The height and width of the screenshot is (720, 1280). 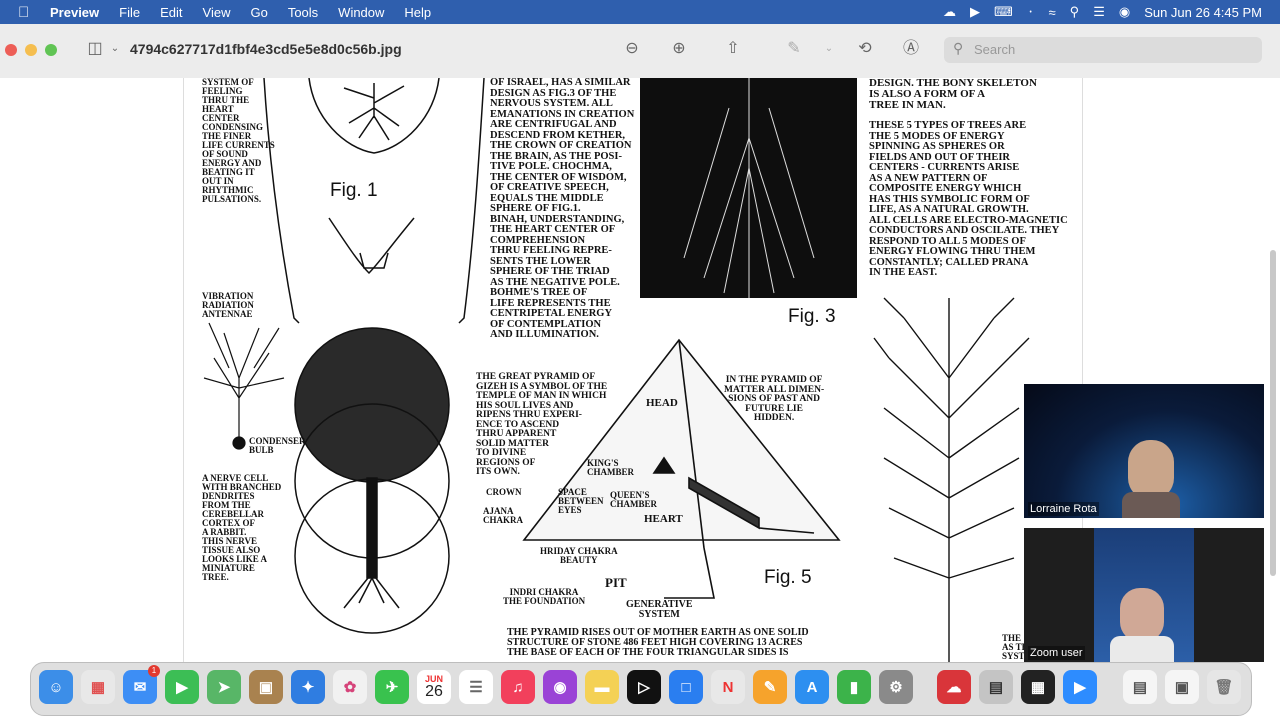 What do you see at coordinates (171, 12) in the screenshot?
I see `menu-edit: Edit` at bounding box center [171, 12].